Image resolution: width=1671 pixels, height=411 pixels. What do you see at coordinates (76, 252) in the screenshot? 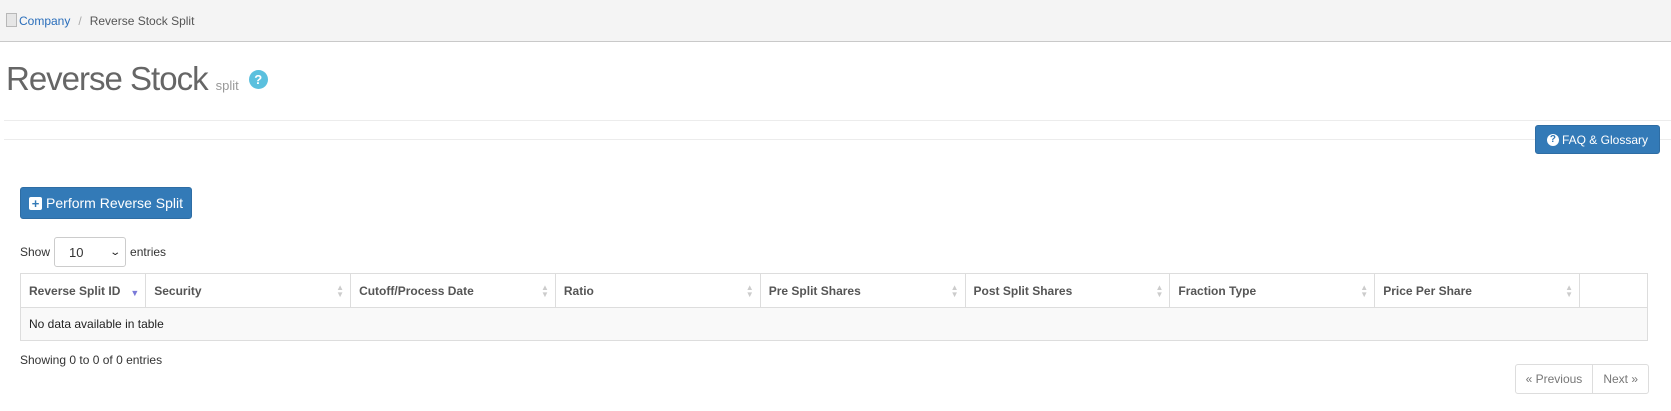
I see `entries-per-page-value: 10` at bounding box center [76, 252].